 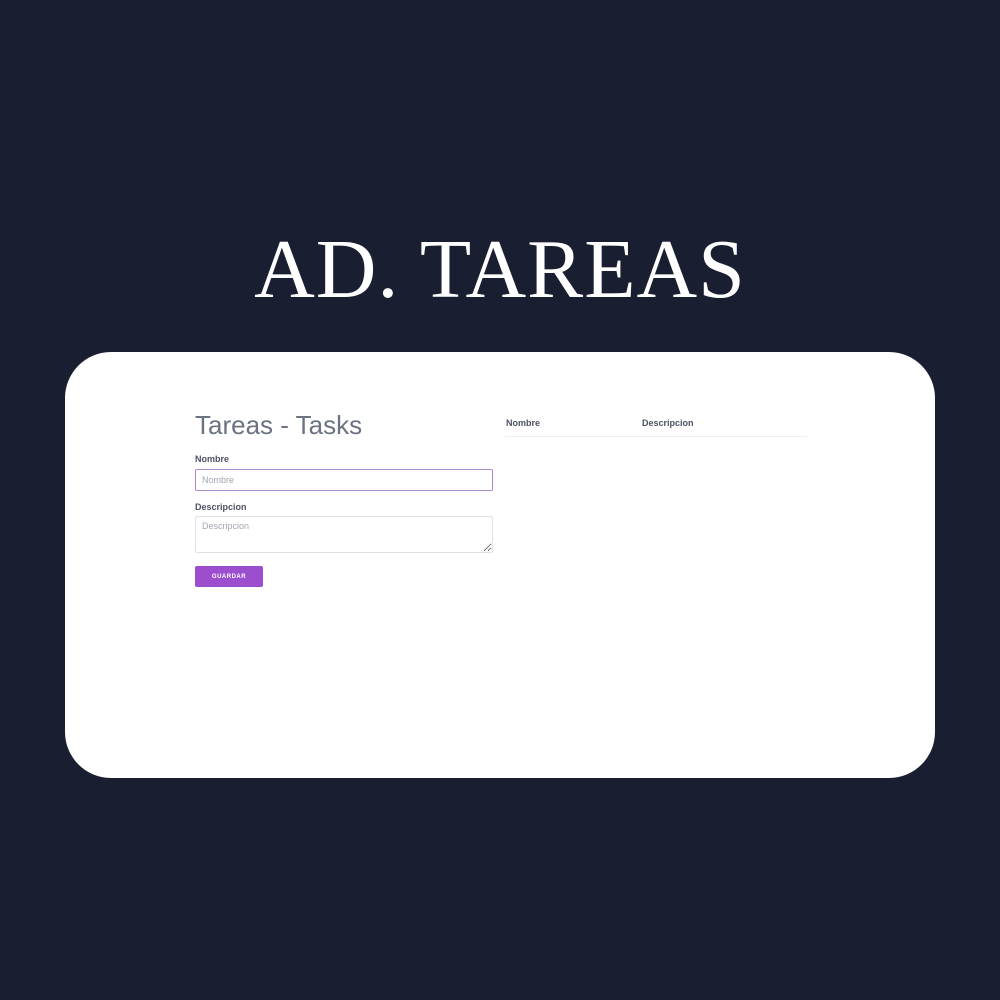 I want to click on task-table: Nombre Descripcion, so click(x=656, y=424).